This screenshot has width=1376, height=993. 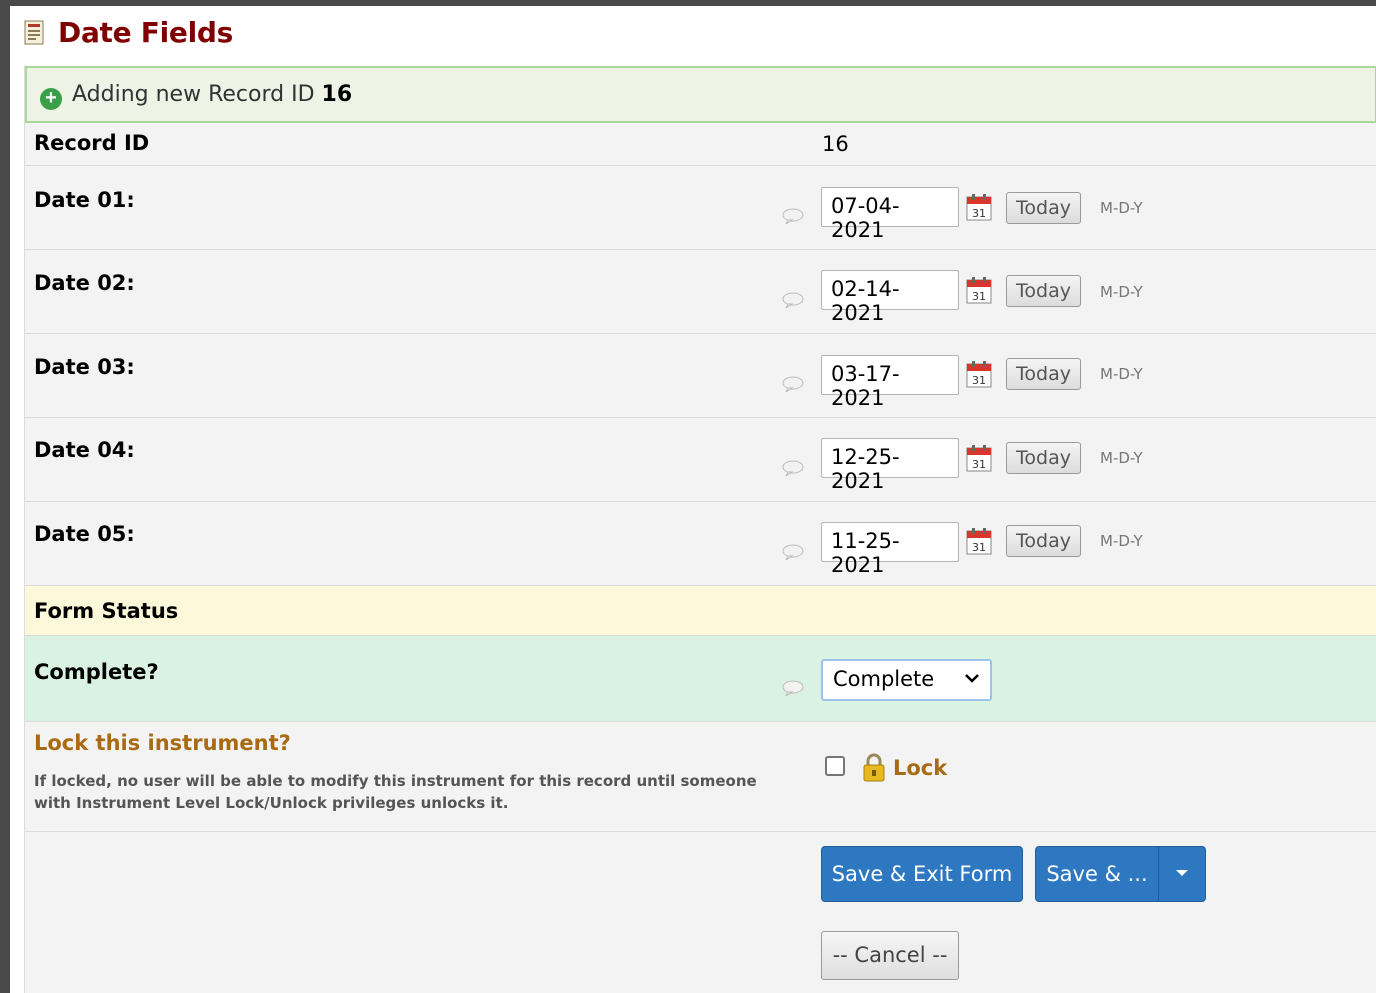 I want to click on lock-icon, so click(x=874, y=767).